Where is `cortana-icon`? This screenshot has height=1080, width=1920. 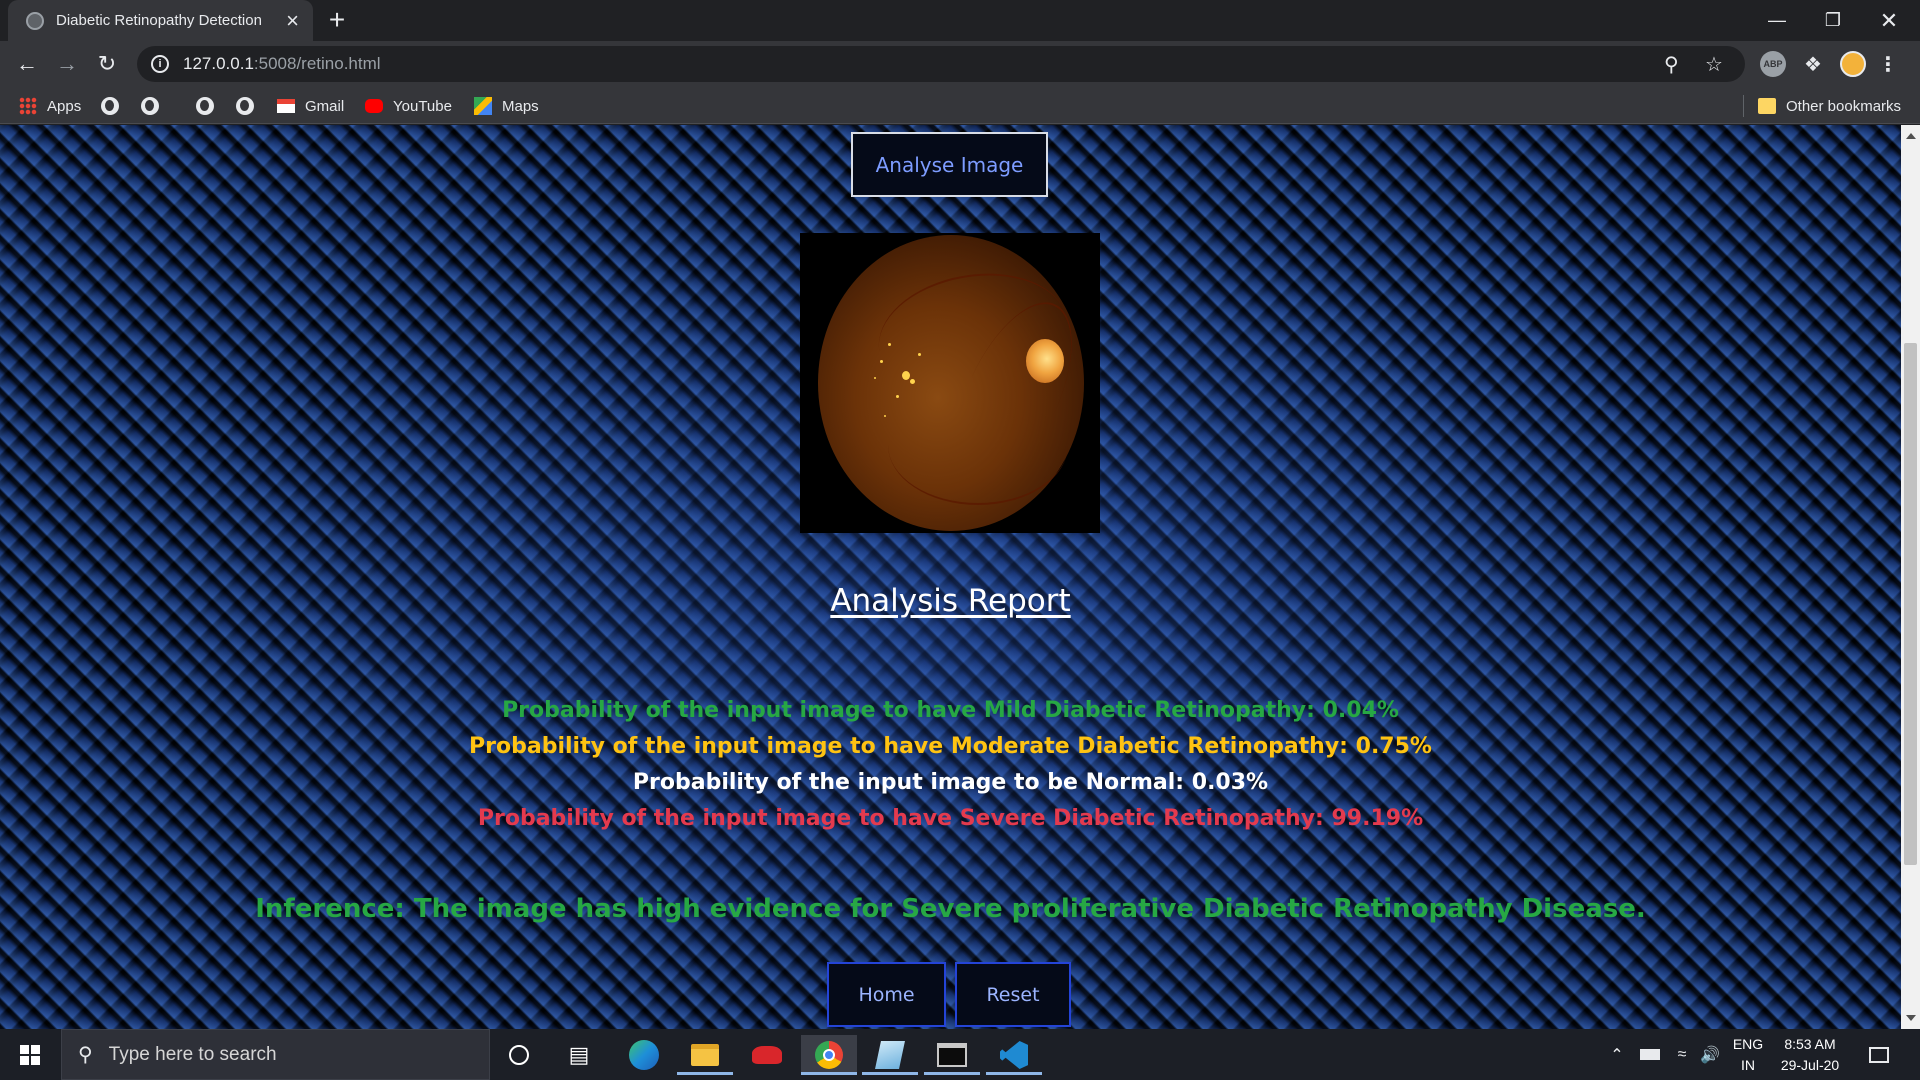
cortana-icon is located at coordinates (519, 1055).